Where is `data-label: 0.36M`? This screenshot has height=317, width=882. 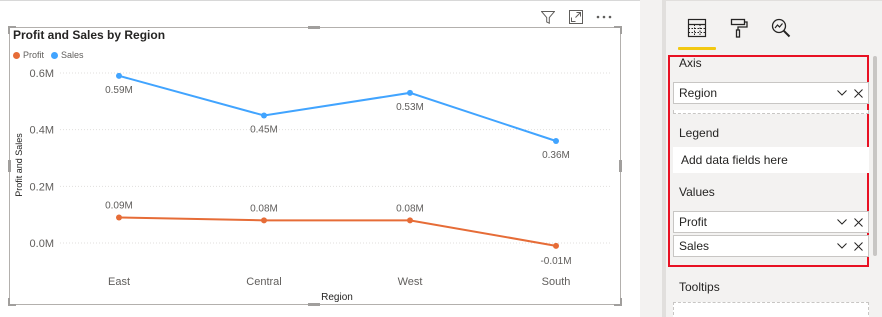
data-label: 0.36M is located at coordinates (556, 155).